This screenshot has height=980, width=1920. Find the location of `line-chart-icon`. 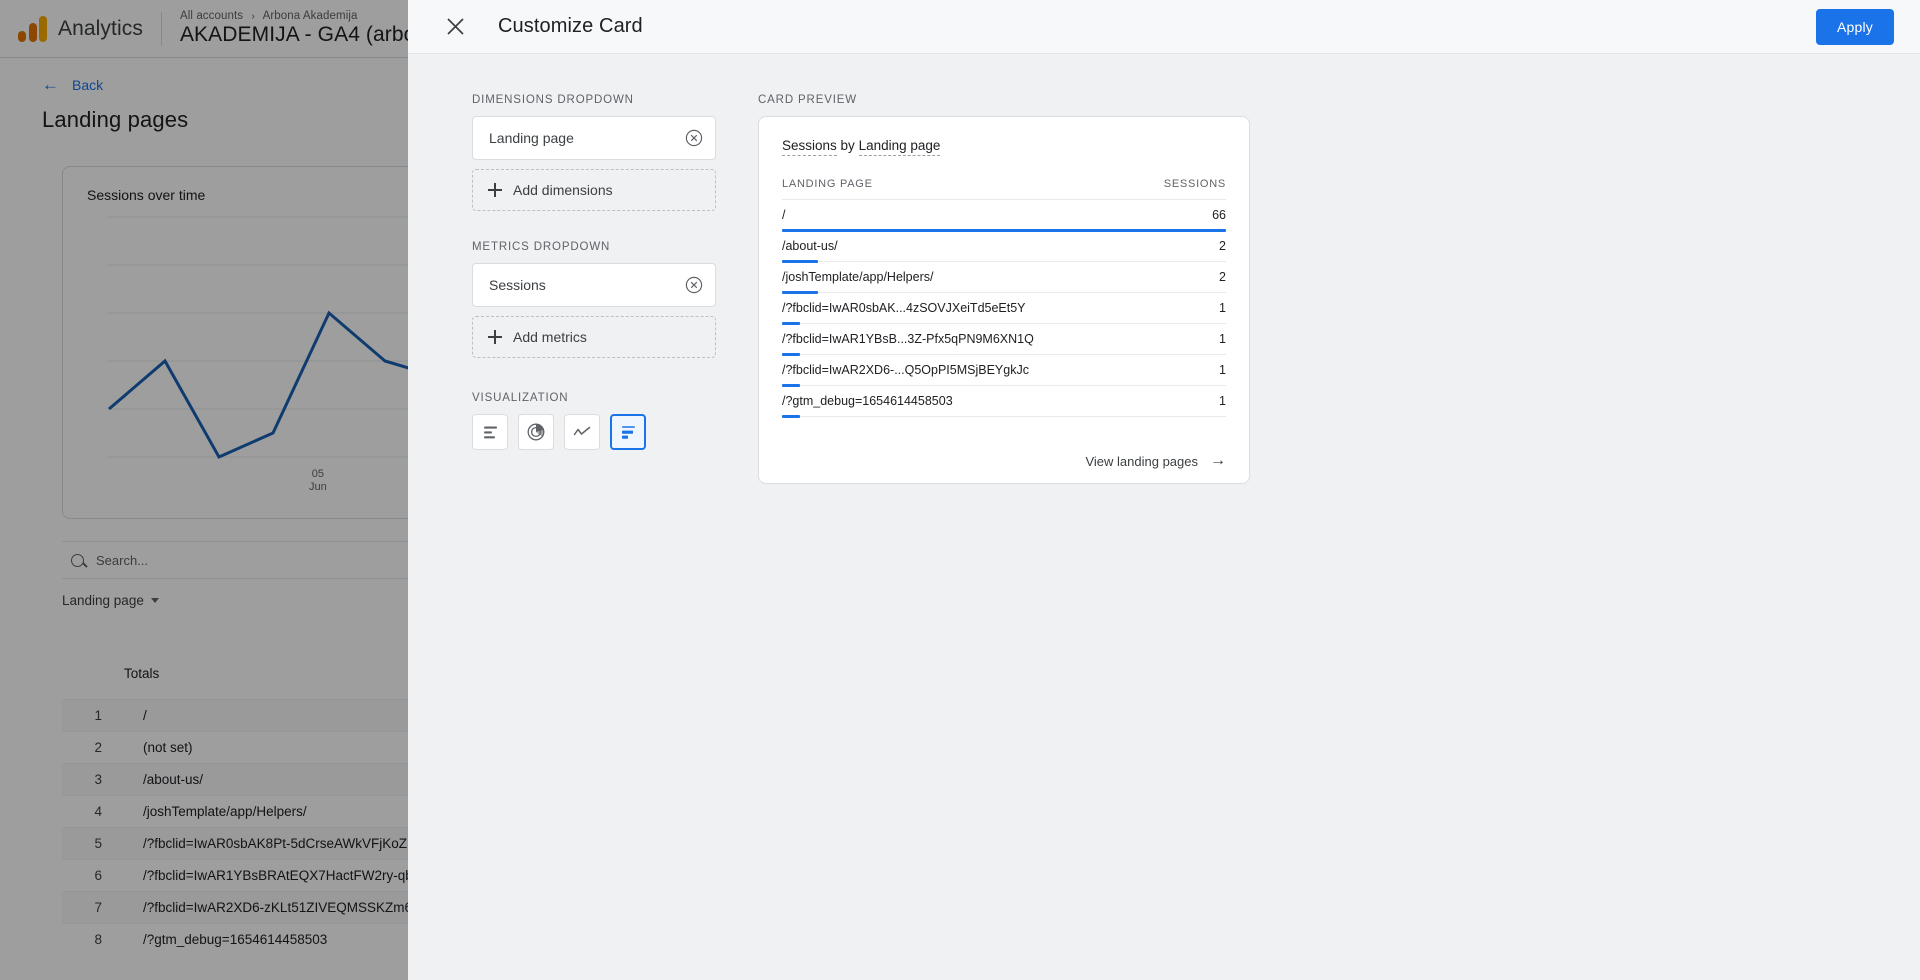

line-chart-icon is located at coordinates (582, 432).